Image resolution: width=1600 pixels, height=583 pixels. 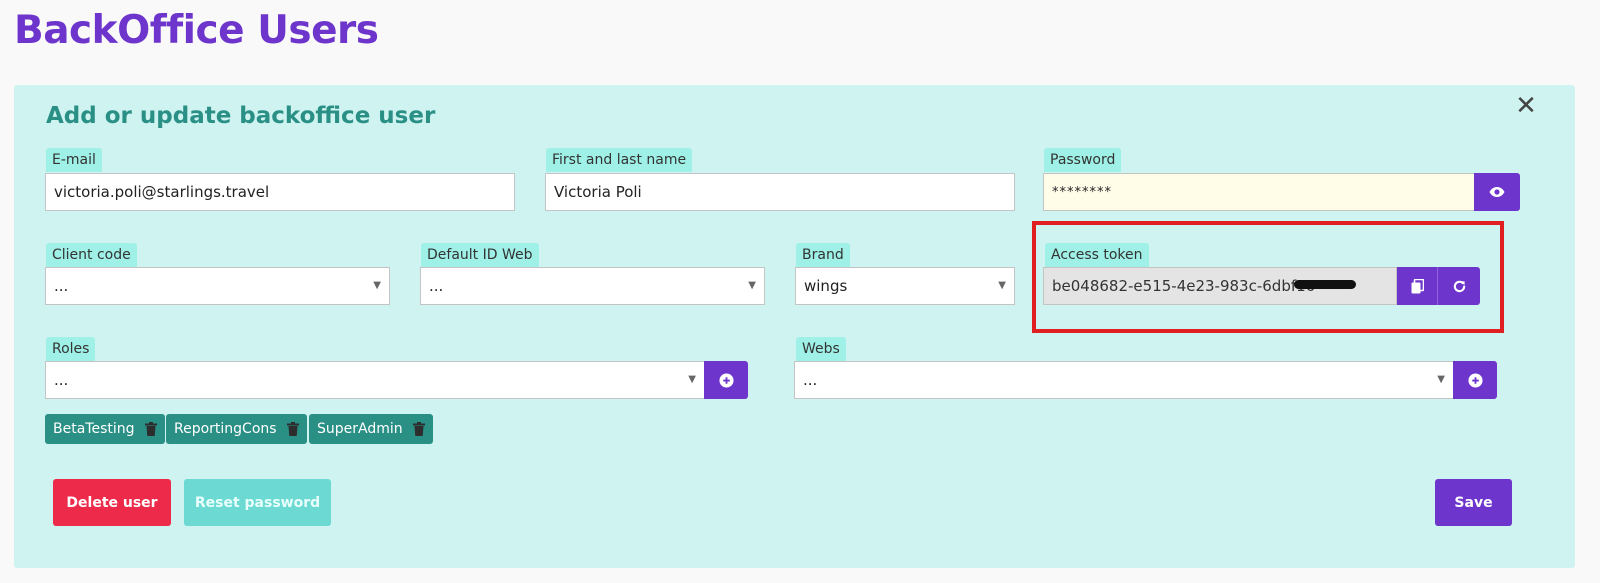 I want to click on eye-icon, so click(x=1497, y=192).